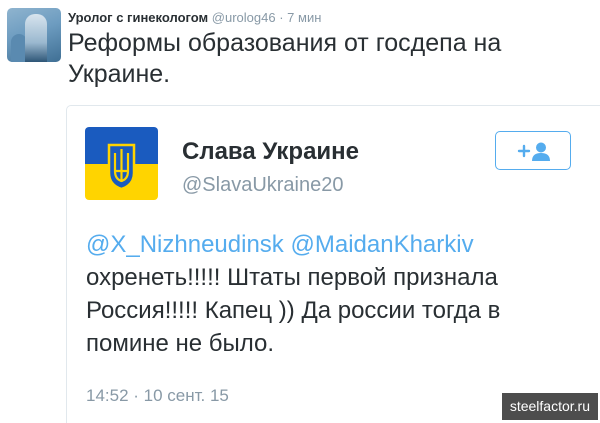 This screenshot has width=600, height=423. I want to click on quoted-author-name: Слава Украине, so click(270, 152).